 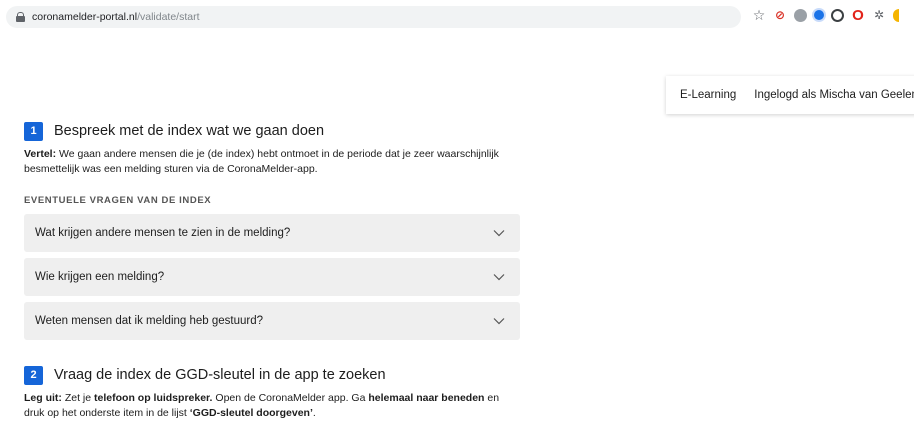 I want to click on cloud-icon, so click(x=800, y=15).